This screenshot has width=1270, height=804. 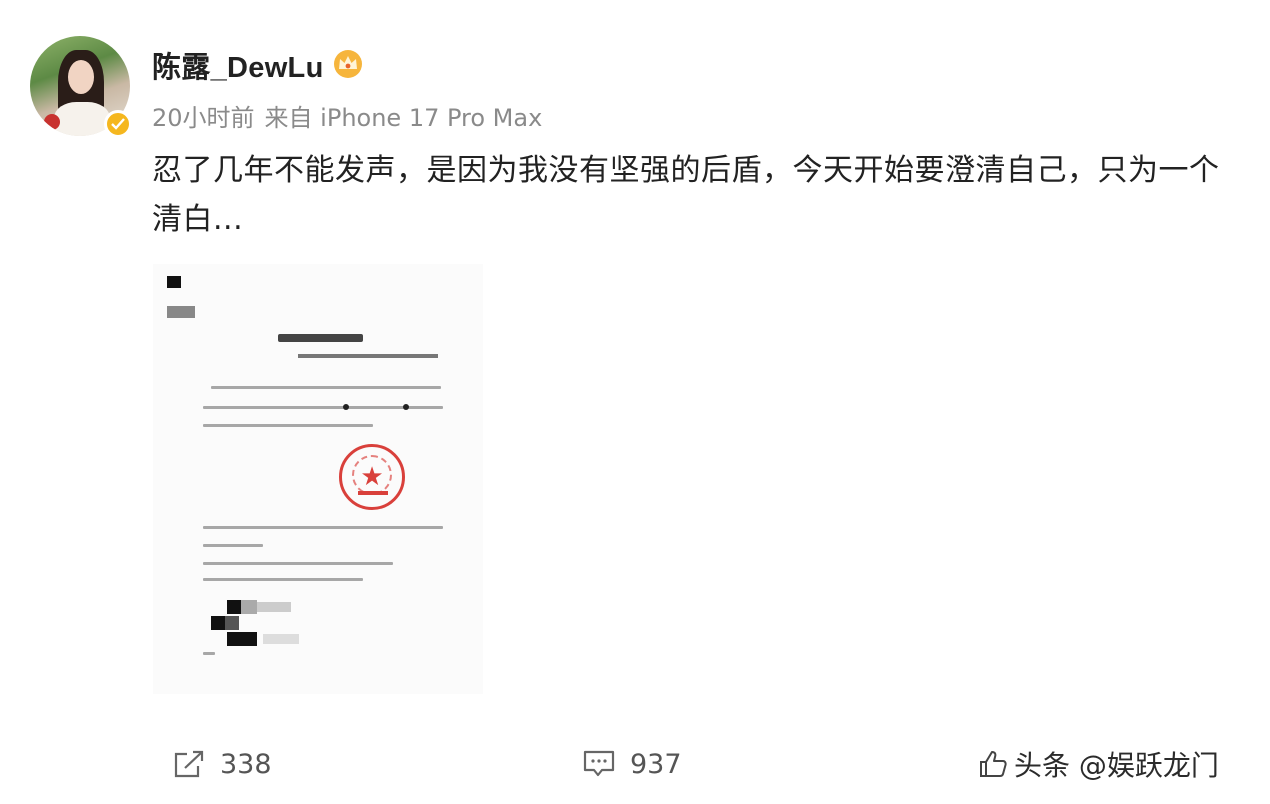 I want to click on post-source: 来自 iPhone 17 Pro Max, so click(x=403, y=118).